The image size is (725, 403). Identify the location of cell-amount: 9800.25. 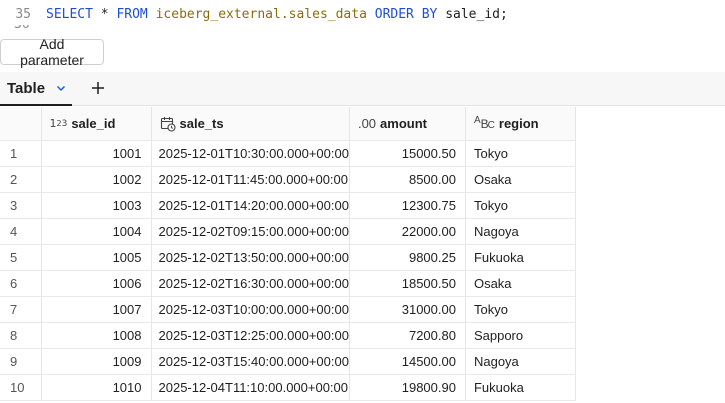
(407, 257).